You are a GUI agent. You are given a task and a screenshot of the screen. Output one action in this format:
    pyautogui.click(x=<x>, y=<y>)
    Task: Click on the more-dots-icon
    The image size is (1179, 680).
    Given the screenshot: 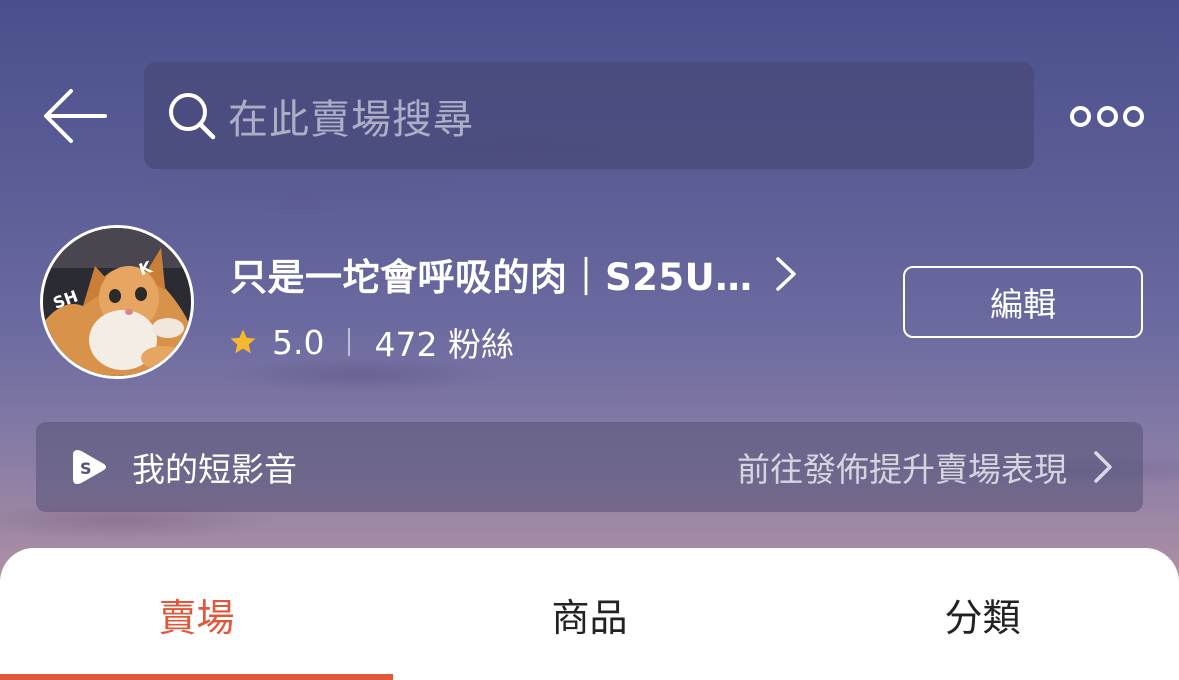 What is the action you would take?
    pyautogui.click(x=1080, y=116)
    